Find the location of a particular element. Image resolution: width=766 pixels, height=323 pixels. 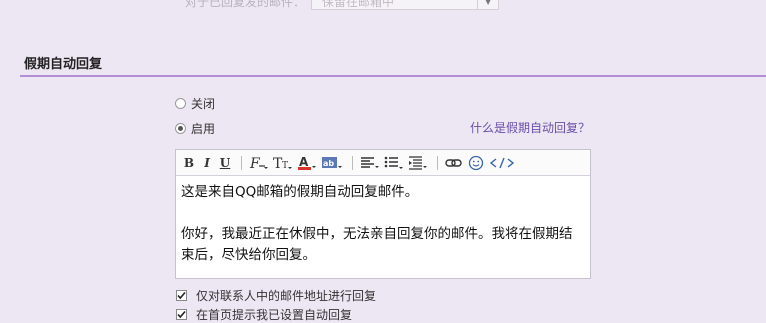

contacts-only-checkbox is located at coordinates (181, 295).